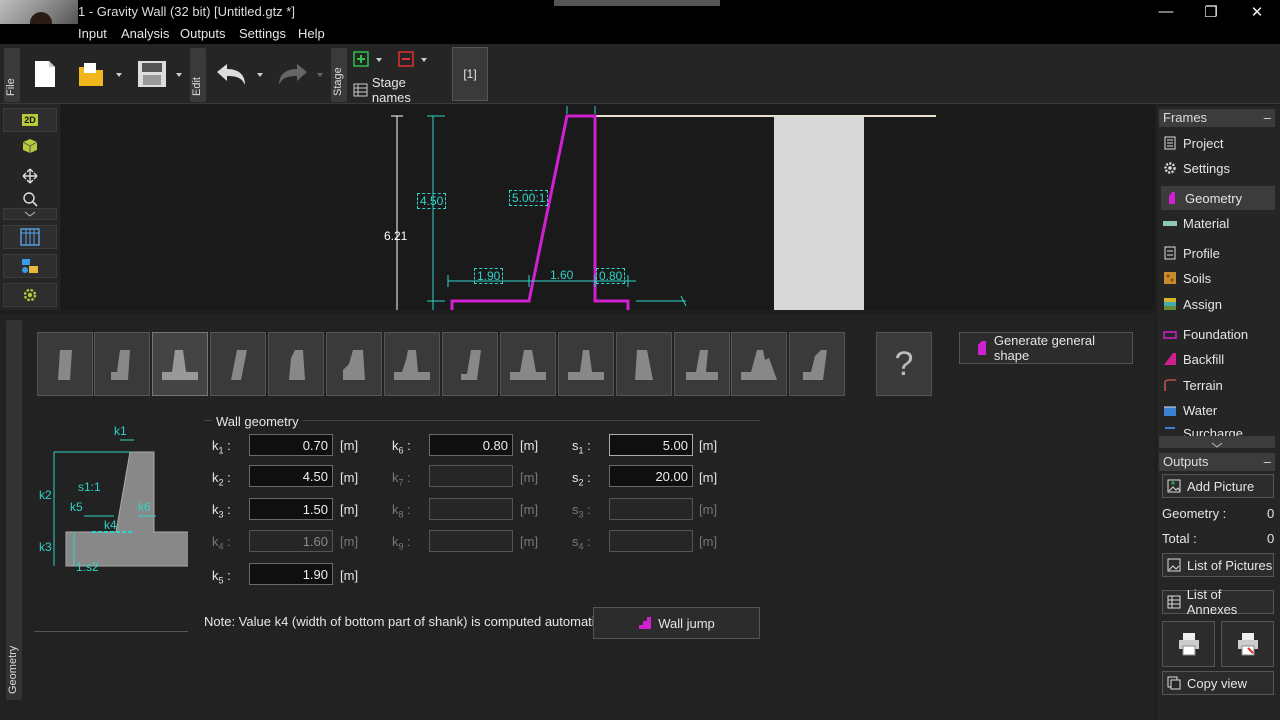  I want to click on wall-jump-button: Wall jump, so click(676, 623).